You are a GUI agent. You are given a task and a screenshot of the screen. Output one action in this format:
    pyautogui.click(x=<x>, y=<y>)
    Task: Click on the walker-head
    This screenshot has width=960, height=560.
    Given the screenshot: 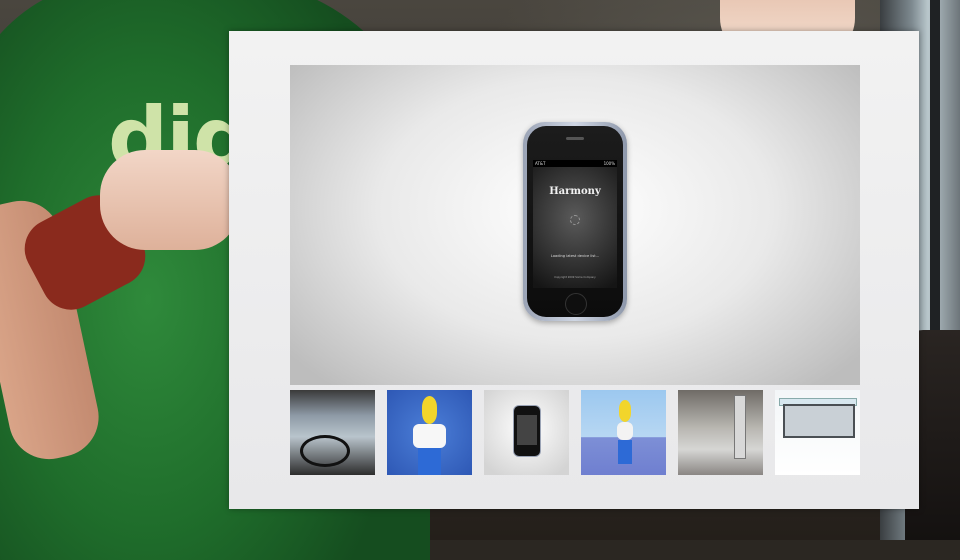 What is the action you would take?
    pyautogui.click(x=625, y=411)
    